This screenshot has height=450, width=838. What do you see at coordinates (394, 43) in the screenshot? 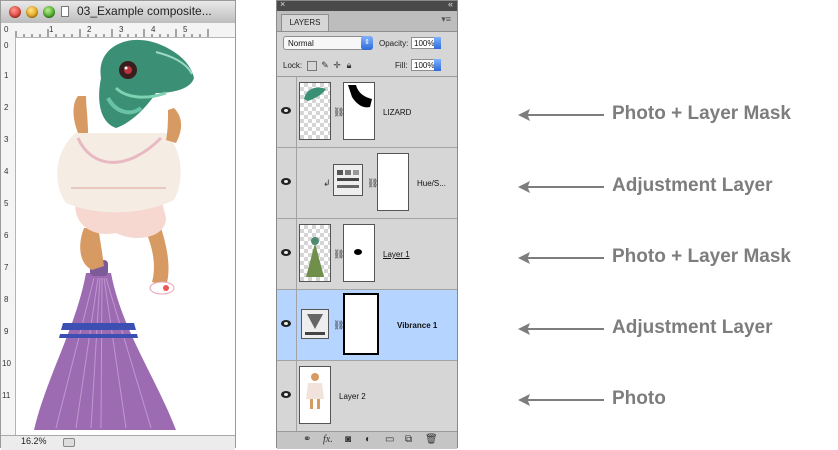
I see `opacity-label: Opacity:` at bounding box center [394, 43].